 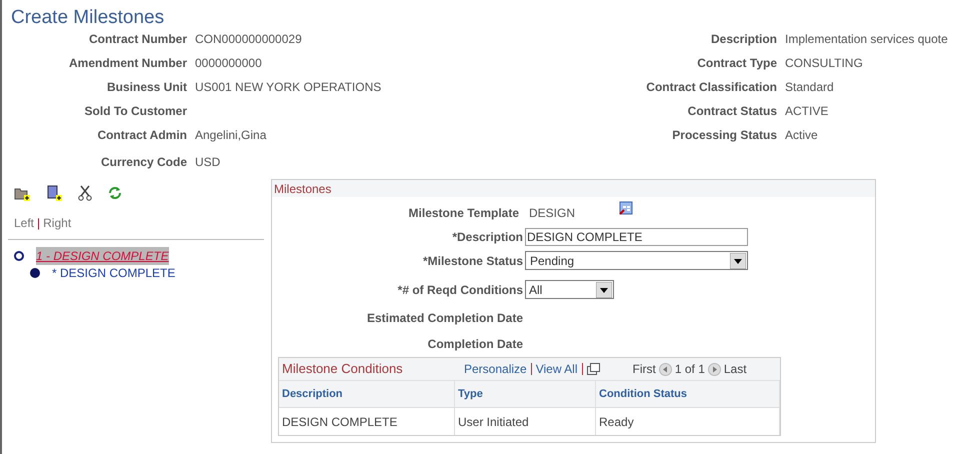 What do you see at coordinates (735, 369) in the screenshot?
I see `last-label: Last` at bounding box center [735, 369].